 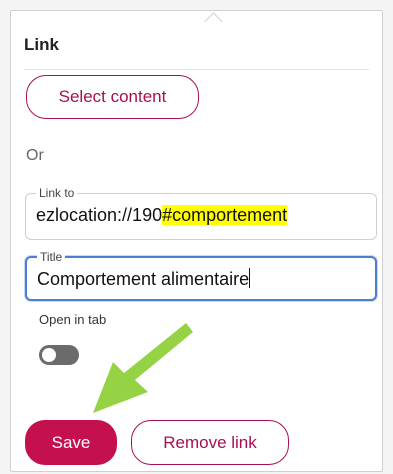 I want to click on or-separator: Or, so click(x=35, y=155).